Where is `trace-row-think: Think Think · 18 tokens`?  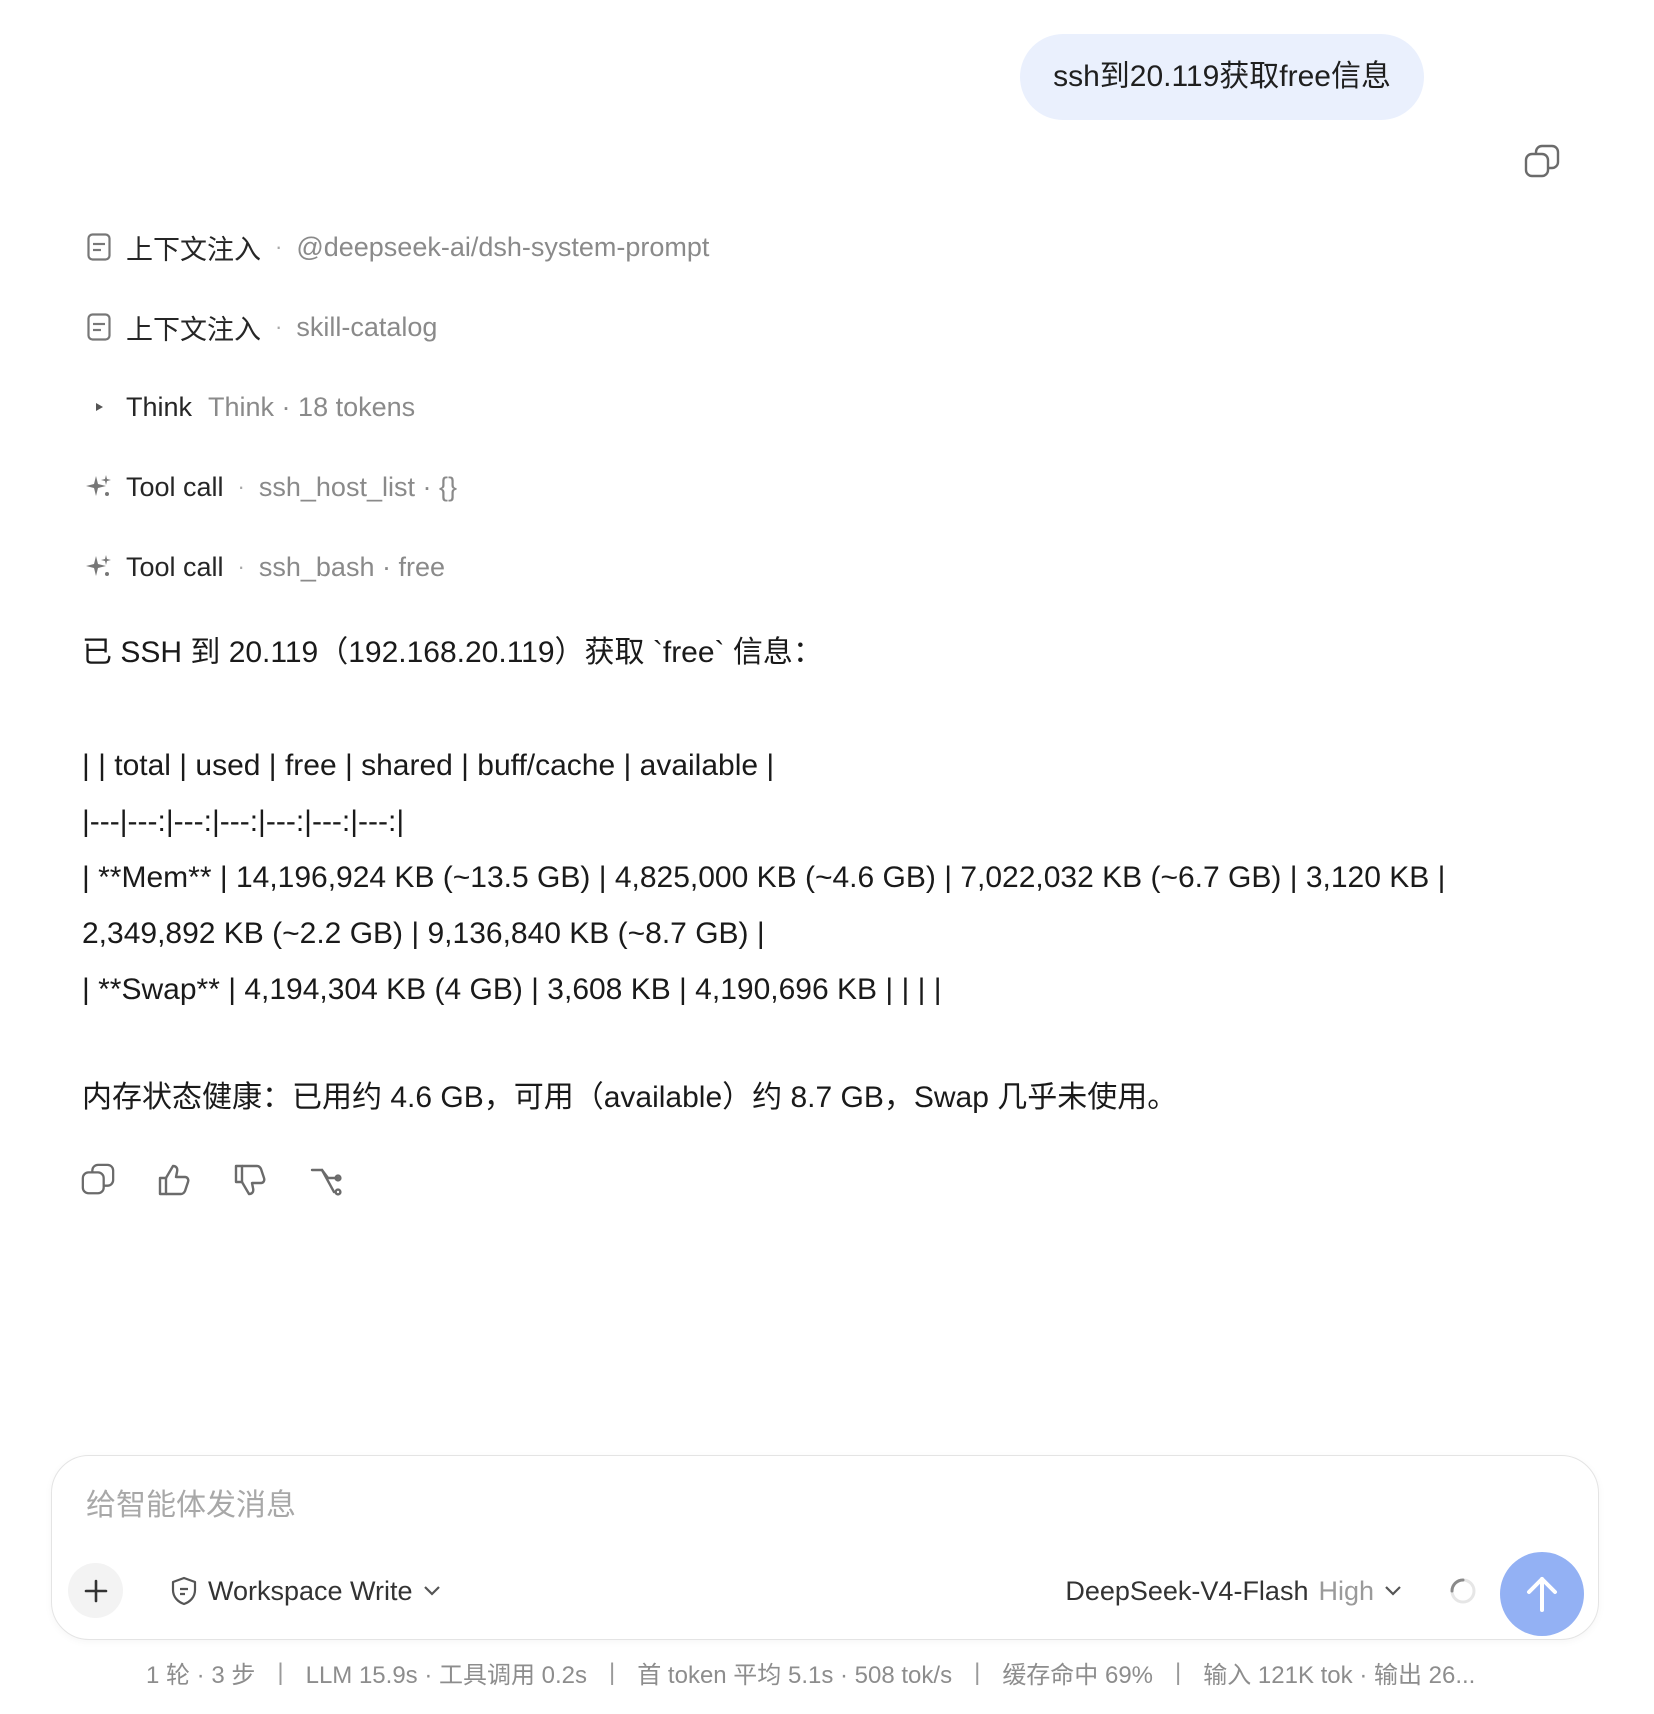
trace-row-think: Think Think · 18 tokens is located at coordinates (249, 407).